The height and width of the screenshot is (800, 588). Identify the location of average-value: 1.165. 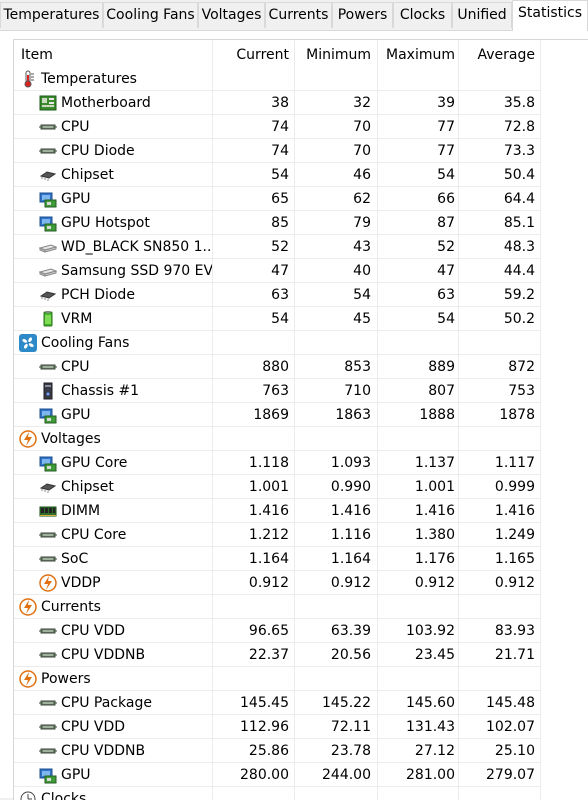
(514, 559).